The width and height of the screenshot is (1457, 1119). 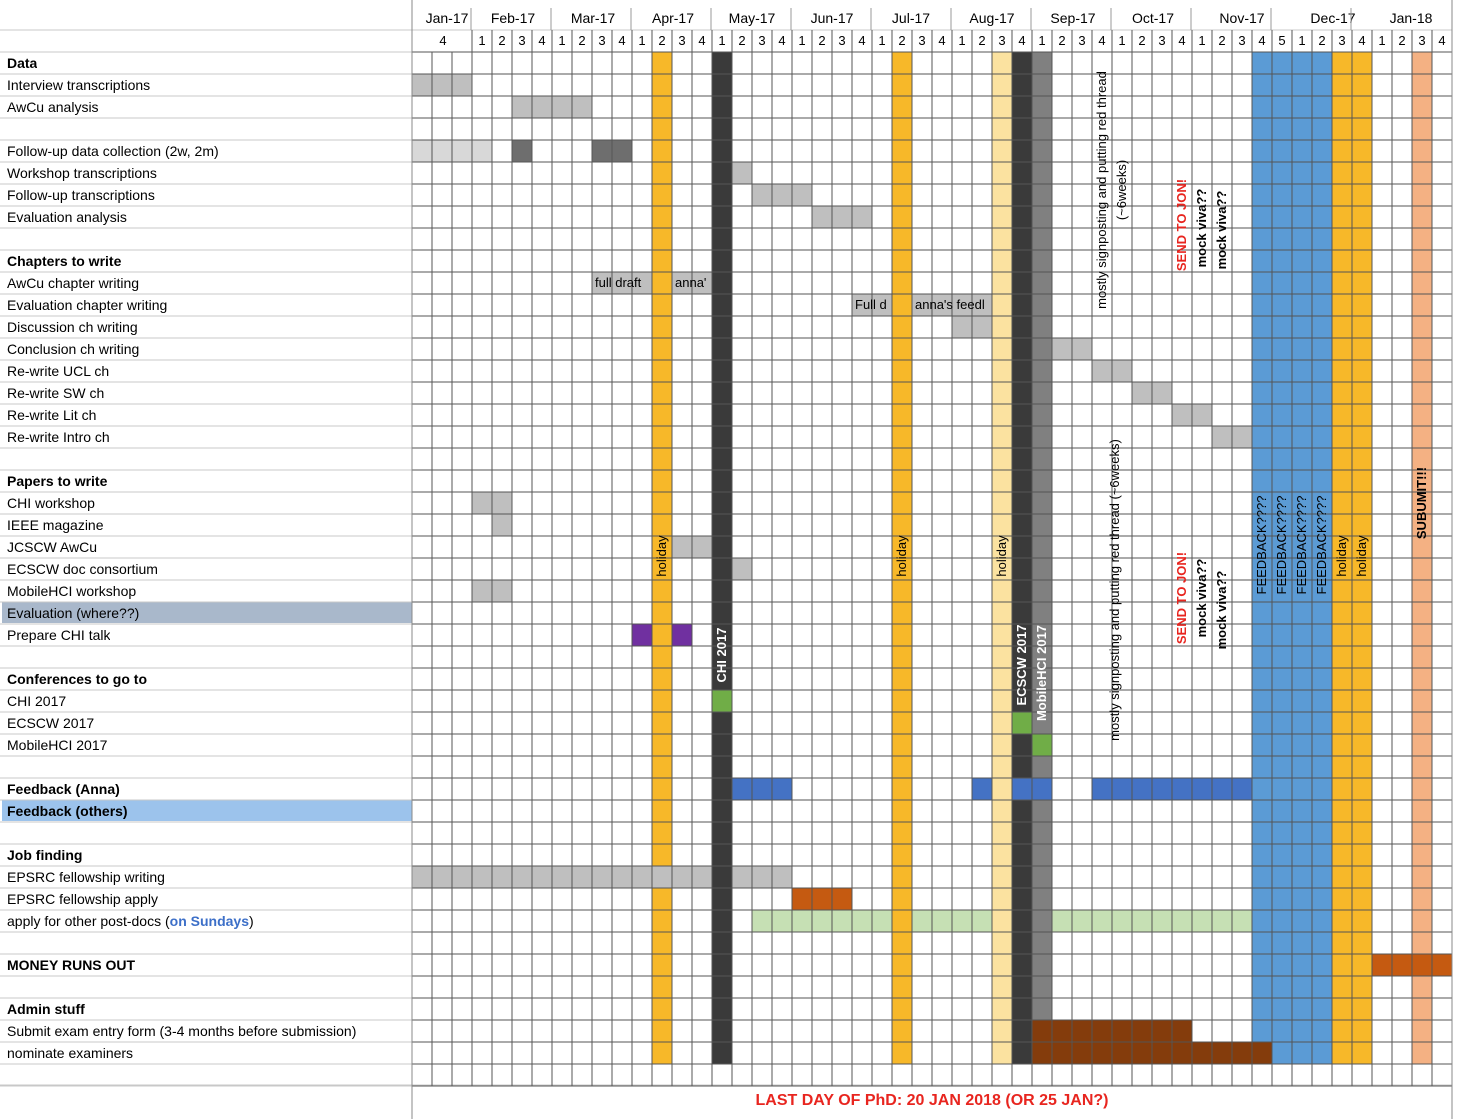 I want to click on row-label: Conferences to go to, so click(x=77, y=679).